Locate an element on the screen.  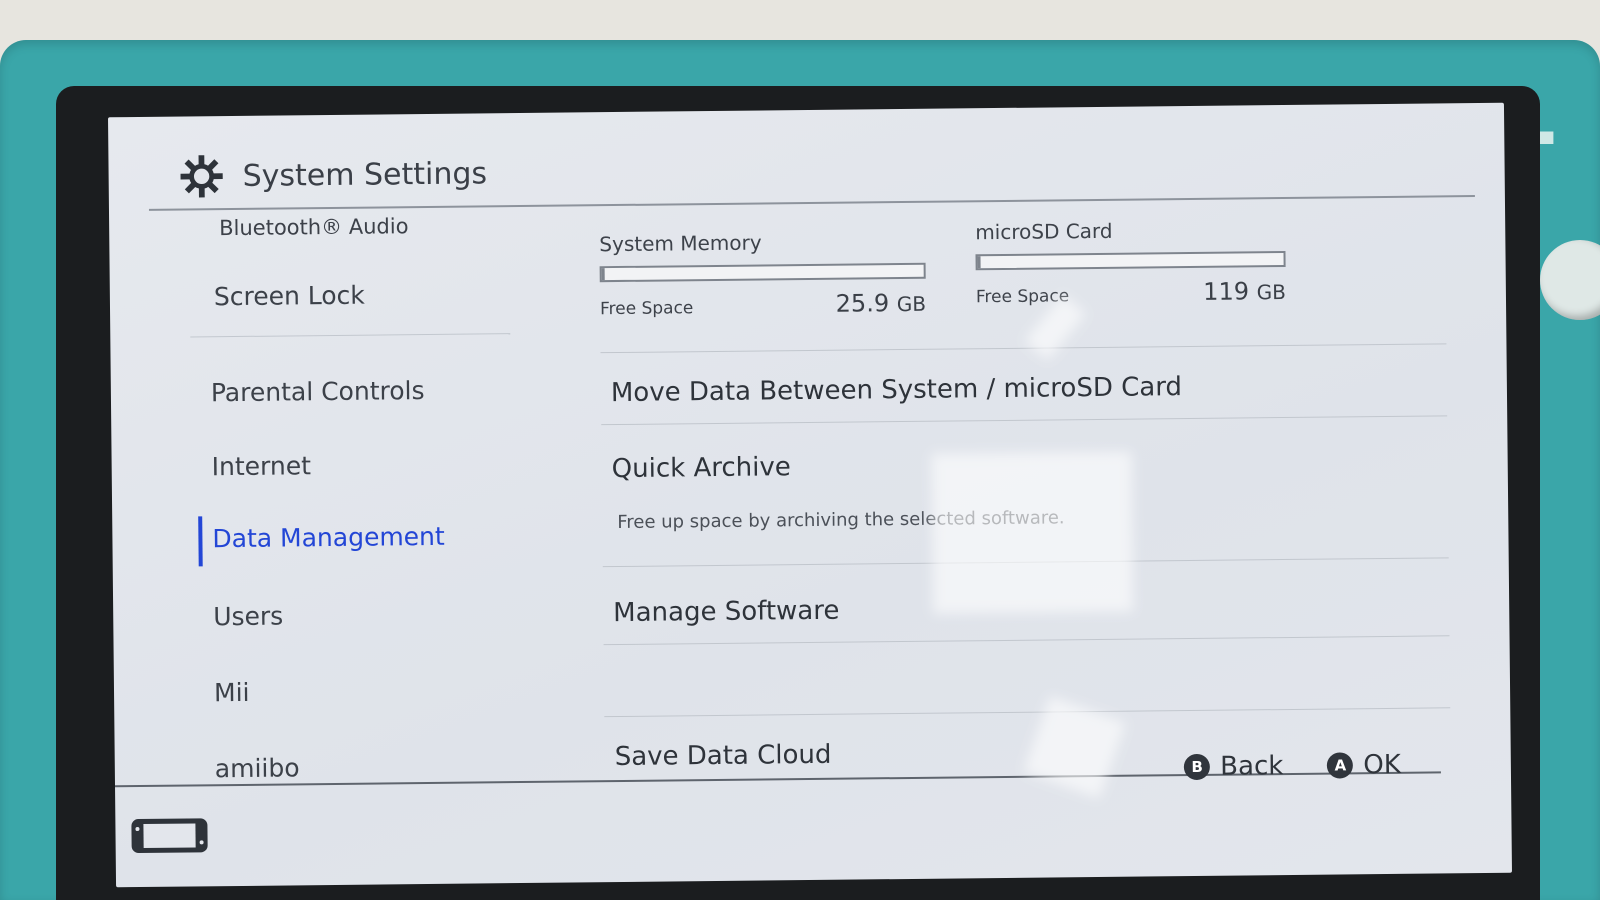
sidebar-item-data-management: Data Management is located at coordinates (328, 537).